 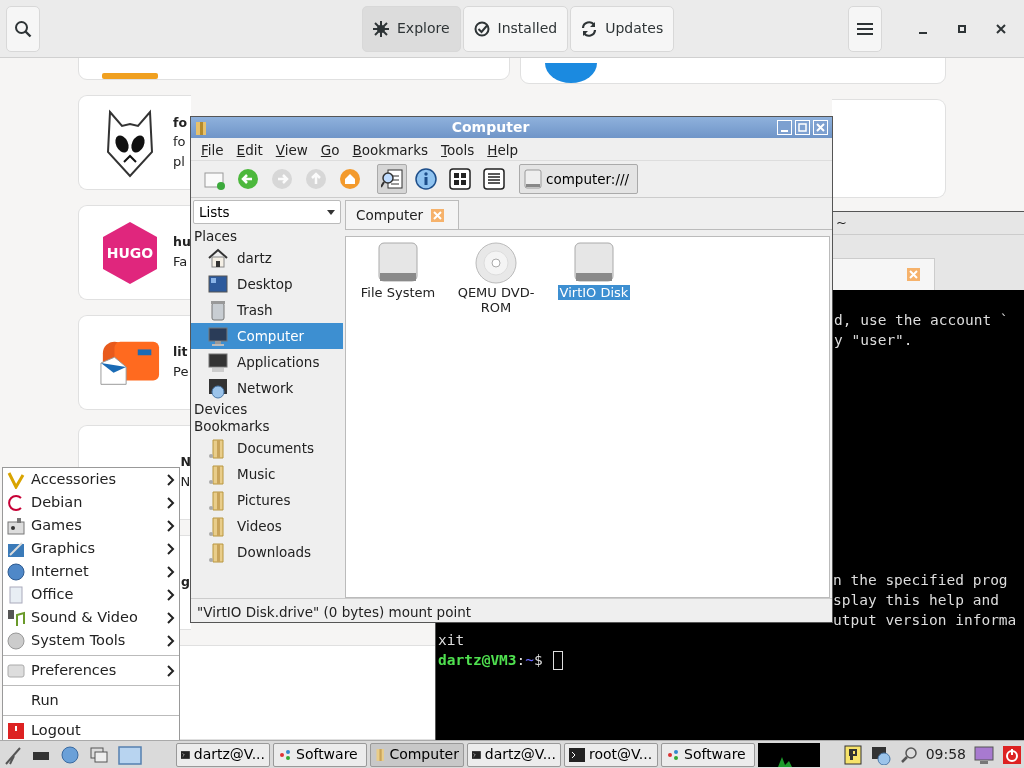 I want to click on taskbar-button: Computer, so click(x=417, y=754).